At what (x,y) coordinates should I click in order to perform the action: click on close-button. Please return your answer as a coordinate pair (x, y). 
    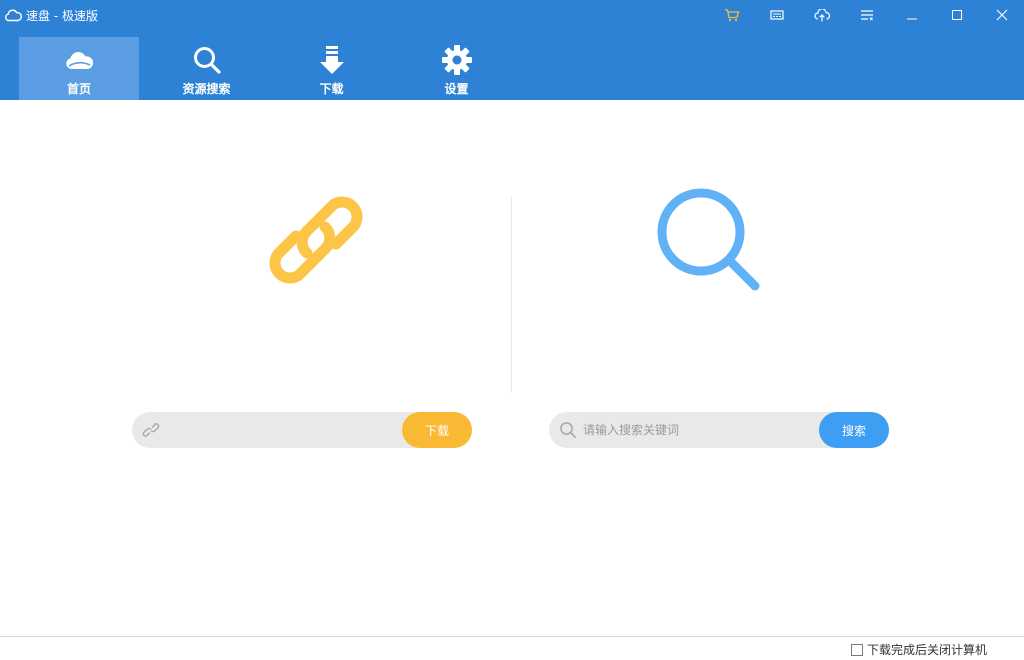
    Looking at the image, I should click on (1001, 15).